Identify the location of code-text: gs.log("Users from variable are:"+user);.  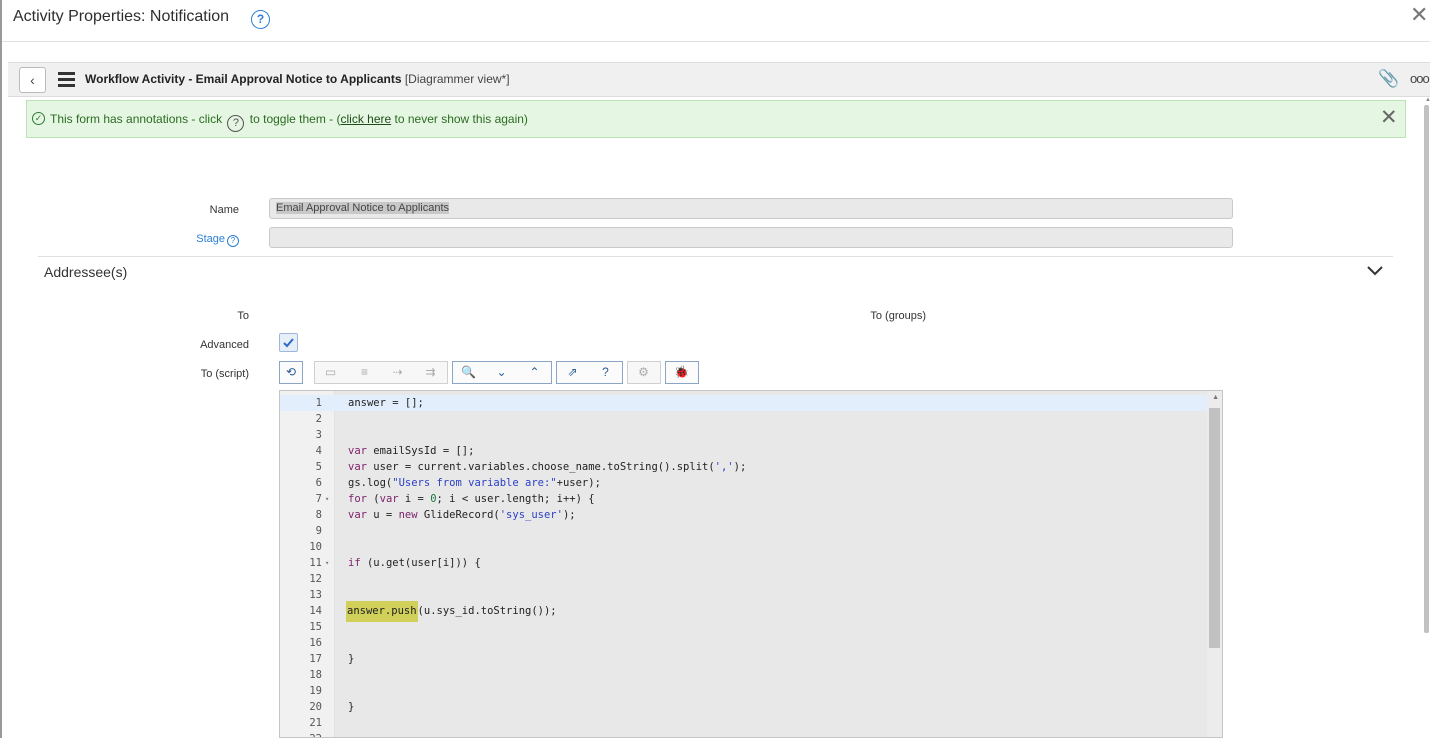
(474, 483).